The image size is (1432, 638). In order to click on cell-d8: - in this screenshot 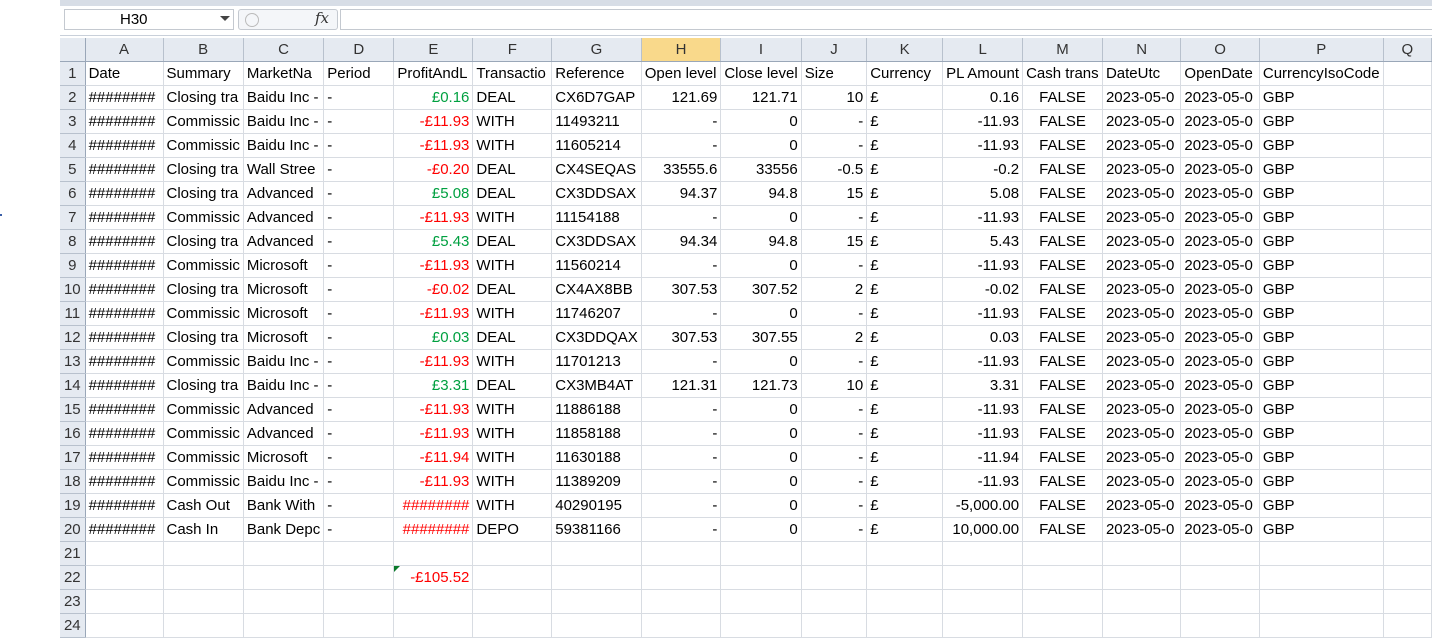, I will do `click(359, 241)`.